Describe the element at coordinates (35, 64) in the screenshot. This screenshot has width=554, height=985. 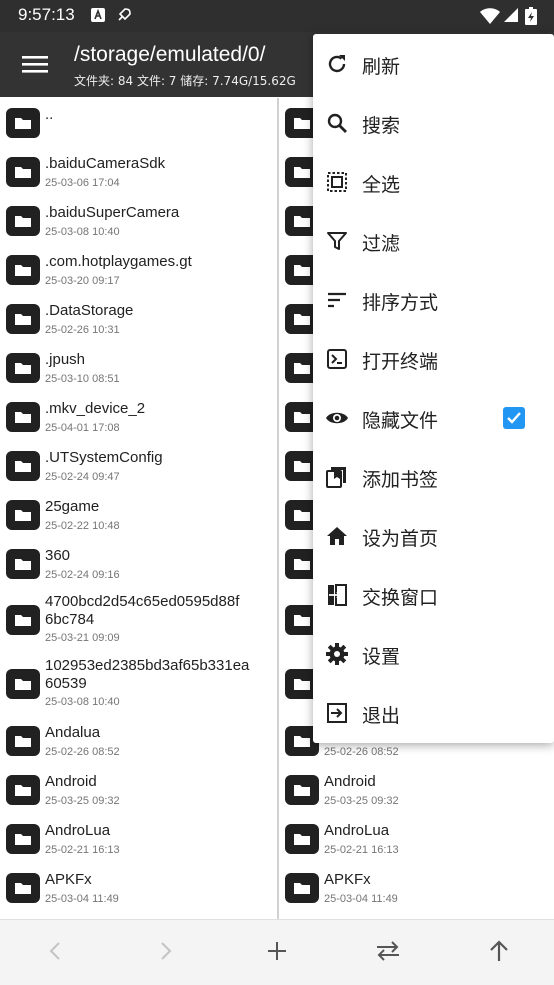
I see `hamburger-menu-icon` at that location.